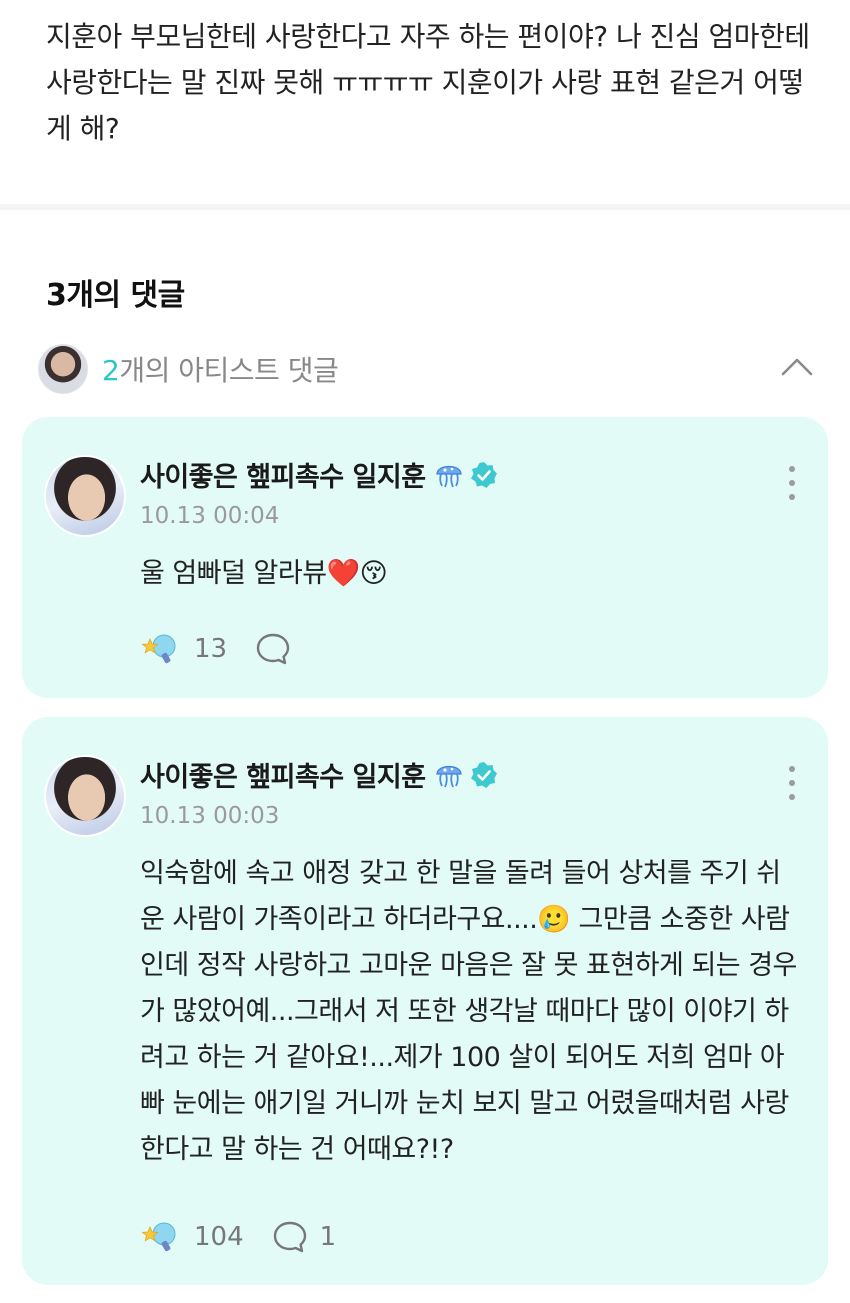  I want to click on artist-mini-avatar, so click(63, 369).